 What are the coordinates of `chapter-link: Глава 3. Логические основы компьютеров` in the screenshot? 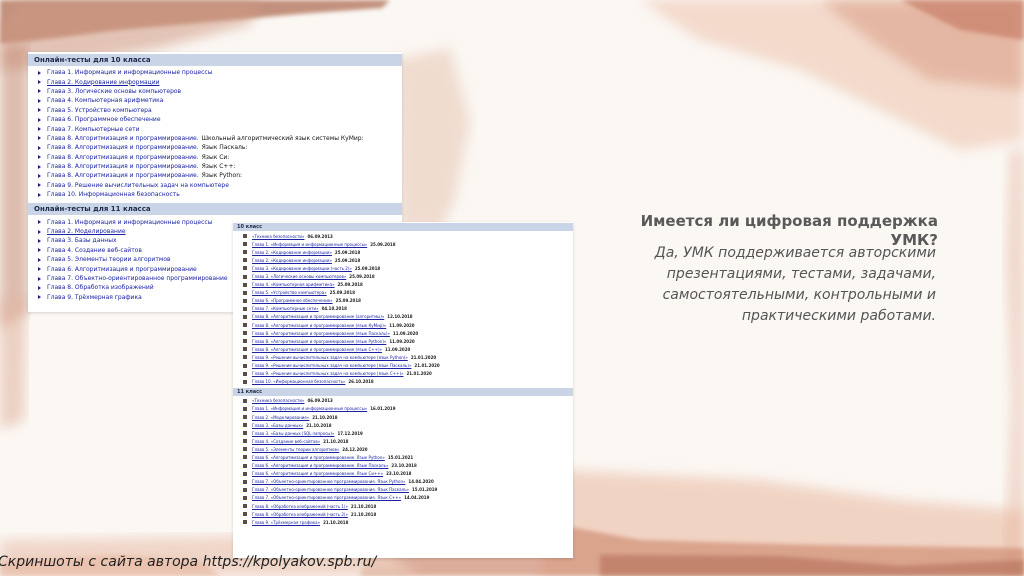 It's located at (114, 91).